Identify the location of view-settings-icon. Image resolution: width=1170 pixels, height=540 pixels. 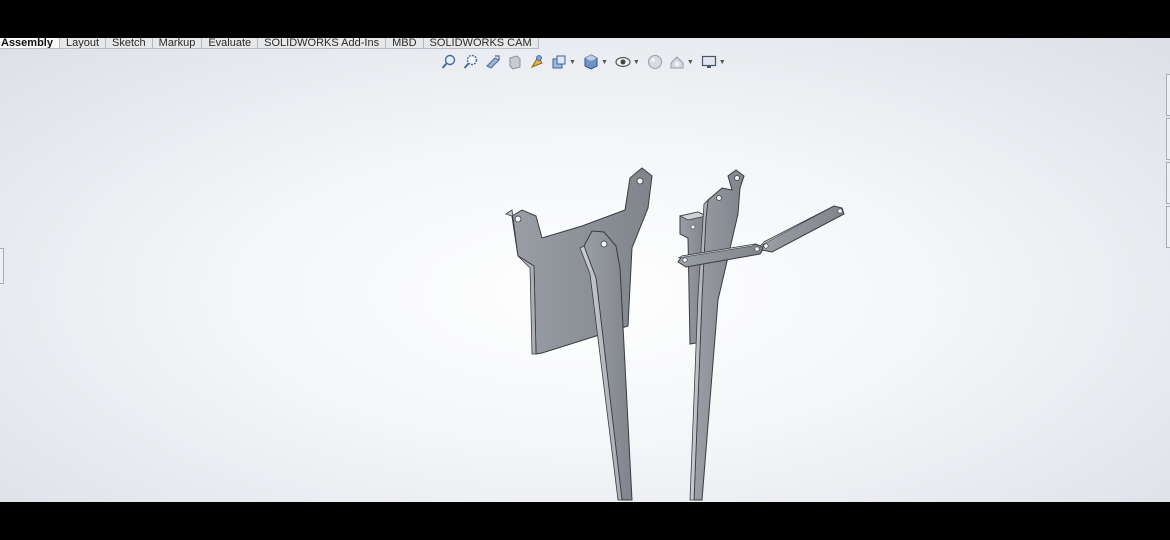
(709, 62).